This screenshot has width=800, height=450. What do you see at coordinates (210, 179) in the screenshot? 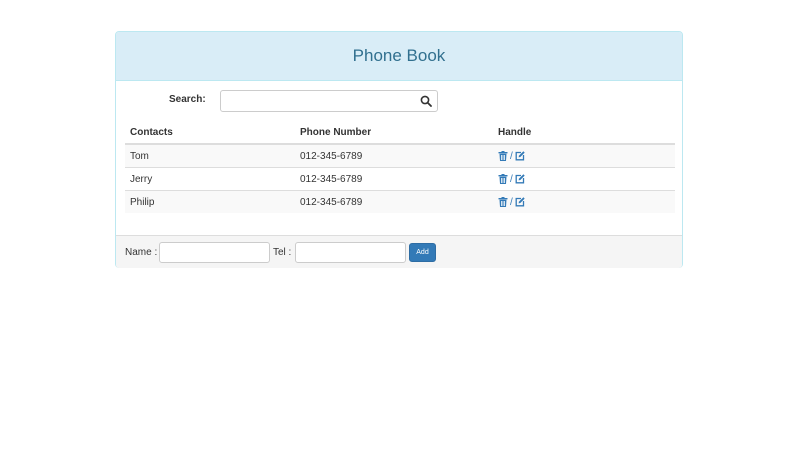
I see `contact-name: Jerry` at bounding box center [210, 179].